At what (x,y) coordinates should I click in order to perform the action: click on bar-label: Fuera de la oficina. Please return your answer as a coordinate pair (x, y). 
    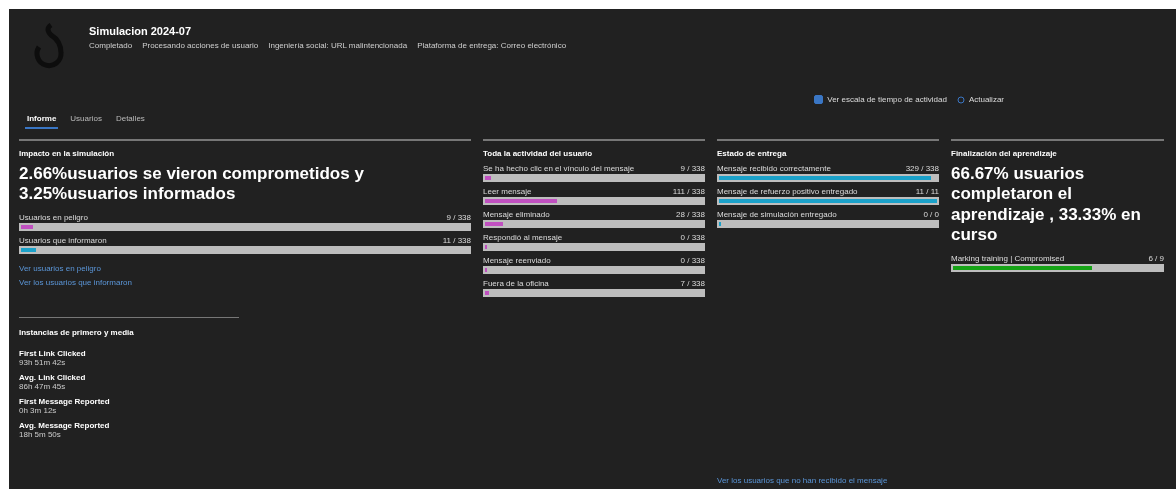
    Looking at the image, I should click on (516, 283).